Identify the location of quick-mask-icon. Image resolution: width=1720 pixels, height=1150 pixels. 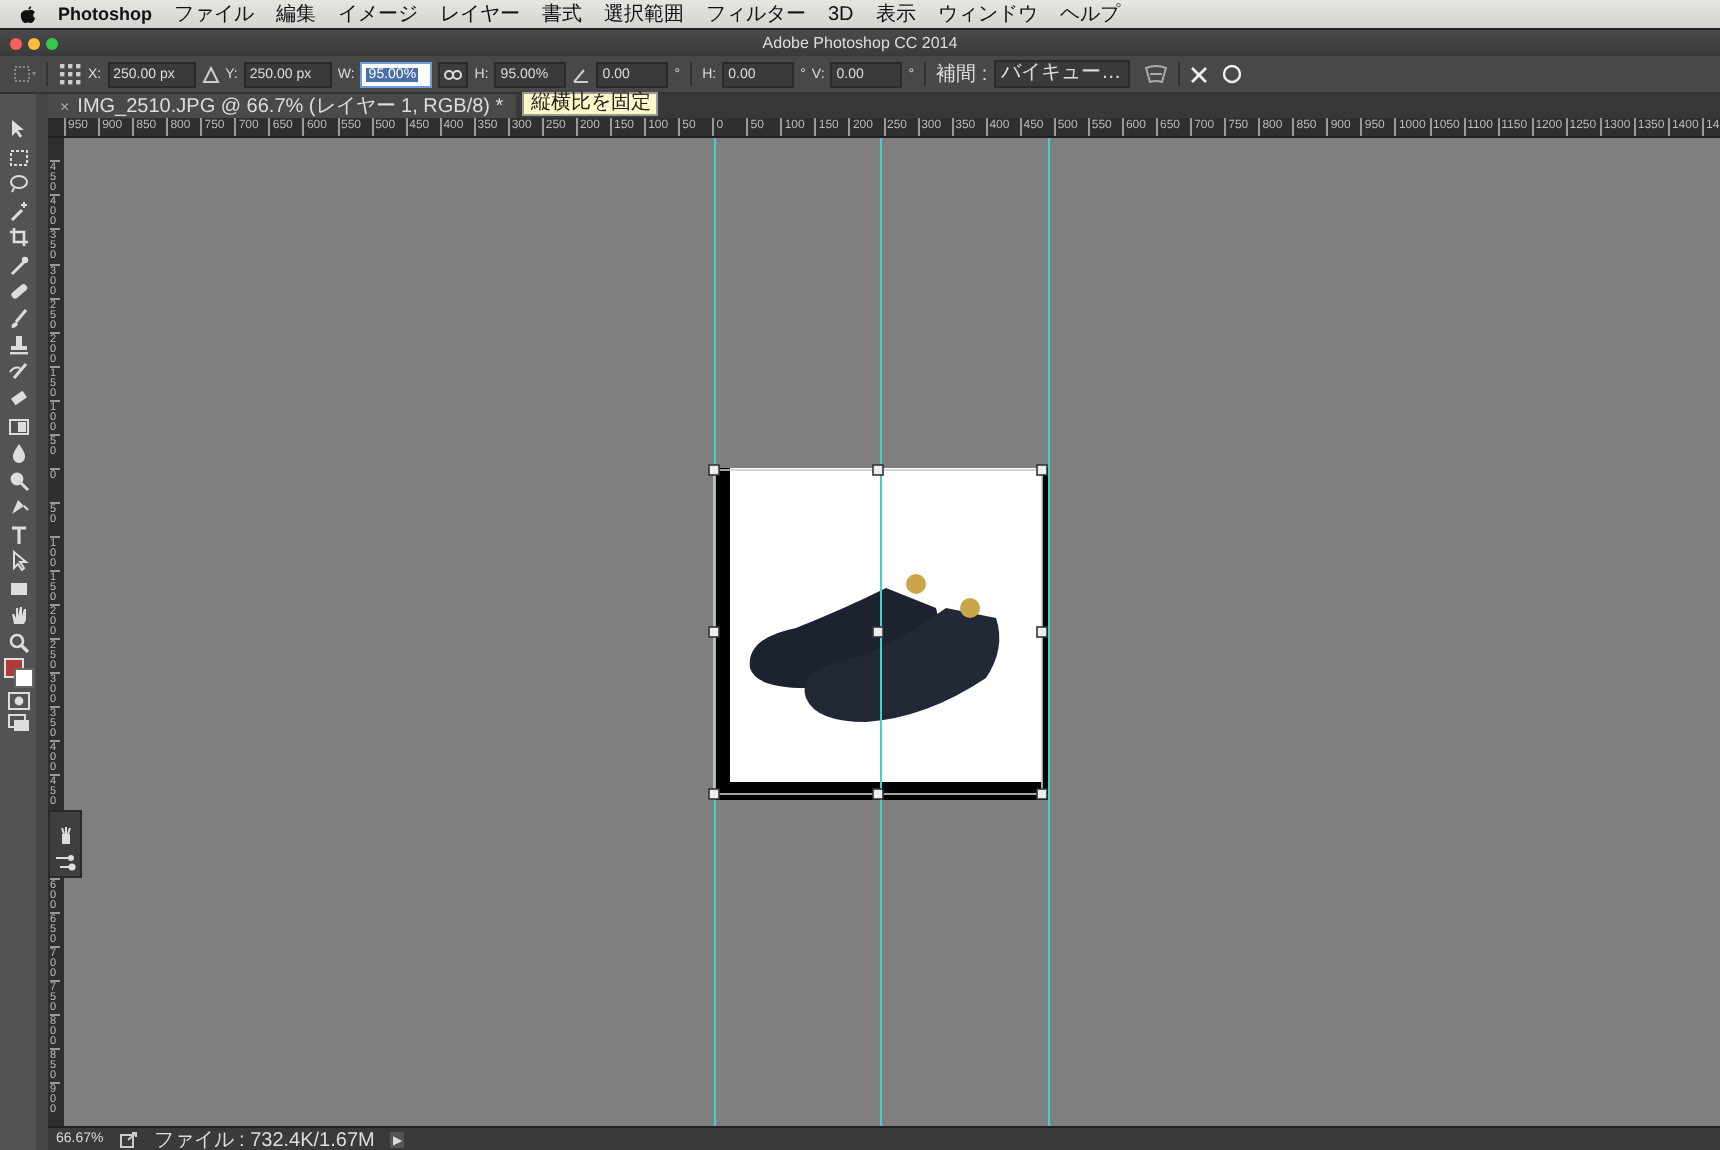
(18, 700).